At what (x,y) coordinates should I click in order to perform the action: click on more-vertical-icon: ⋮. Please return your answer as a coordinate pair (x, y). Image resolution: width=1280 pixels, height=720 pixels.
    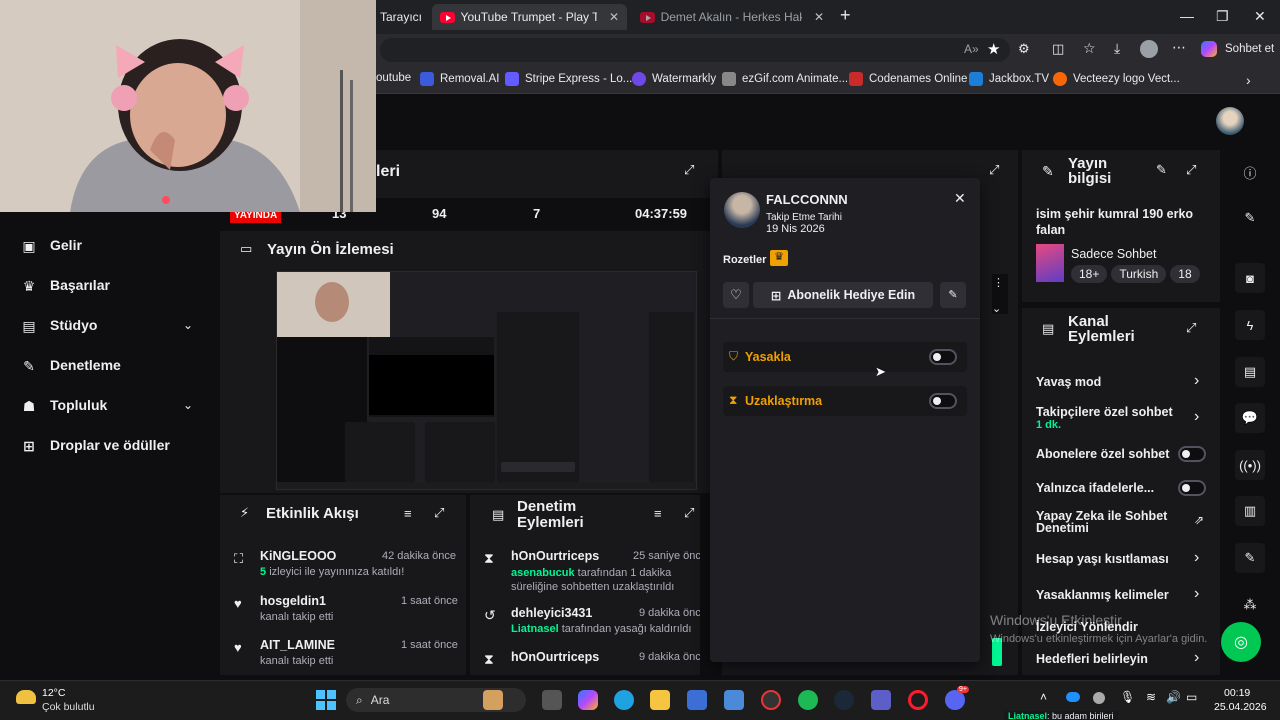
    Looking at the image, I should click on (998, 282).